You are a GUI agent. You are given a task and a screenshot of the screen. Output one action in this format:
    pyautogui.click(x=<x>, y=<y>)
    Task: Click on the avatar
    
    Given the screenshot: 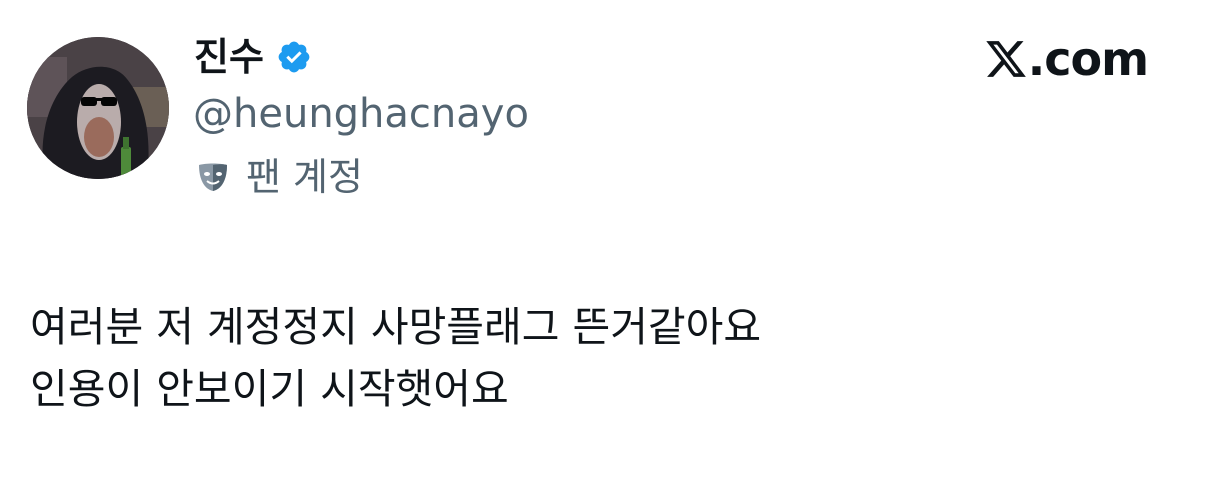 What is the action you would take?
    pyautogui.click(x=98, y=108)
    